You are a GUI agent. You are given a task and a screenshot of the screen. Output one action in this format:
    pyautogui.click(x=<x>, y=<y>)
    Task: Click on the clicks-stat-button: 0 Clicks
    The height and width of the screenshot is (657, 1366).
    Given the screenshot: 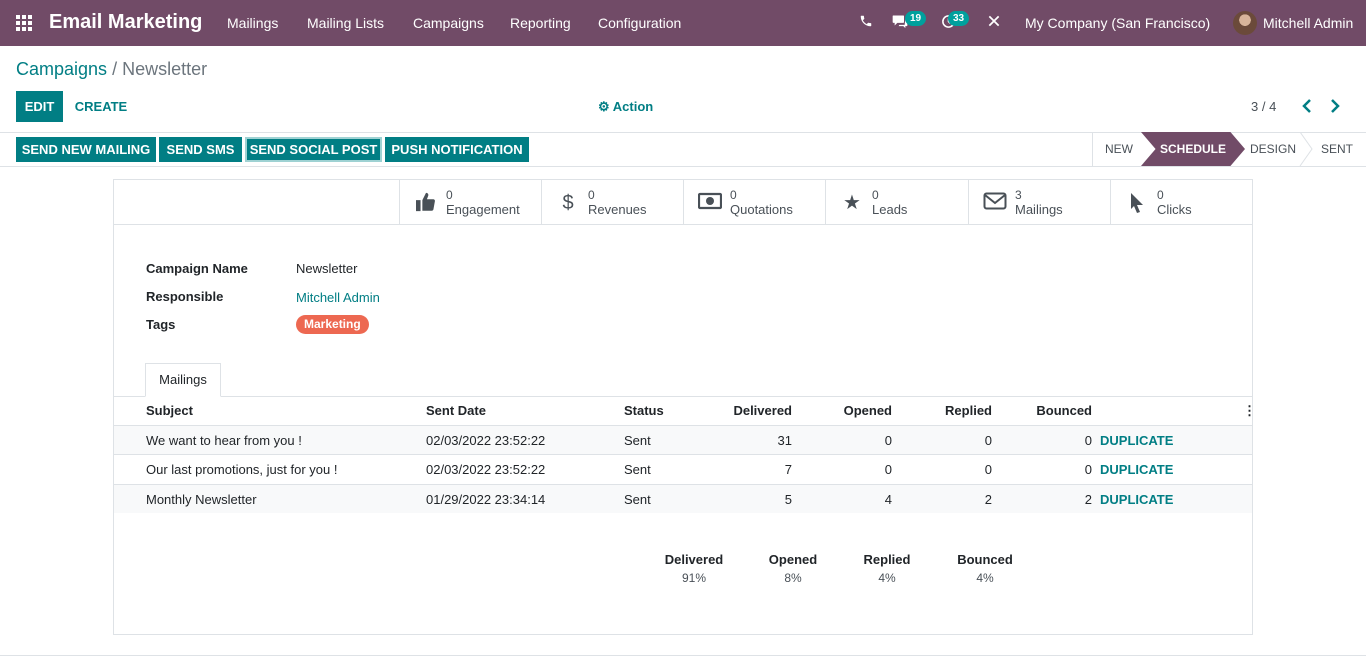 What is the action you would take?
    pyautogui.click(x=1181, y=202)
    